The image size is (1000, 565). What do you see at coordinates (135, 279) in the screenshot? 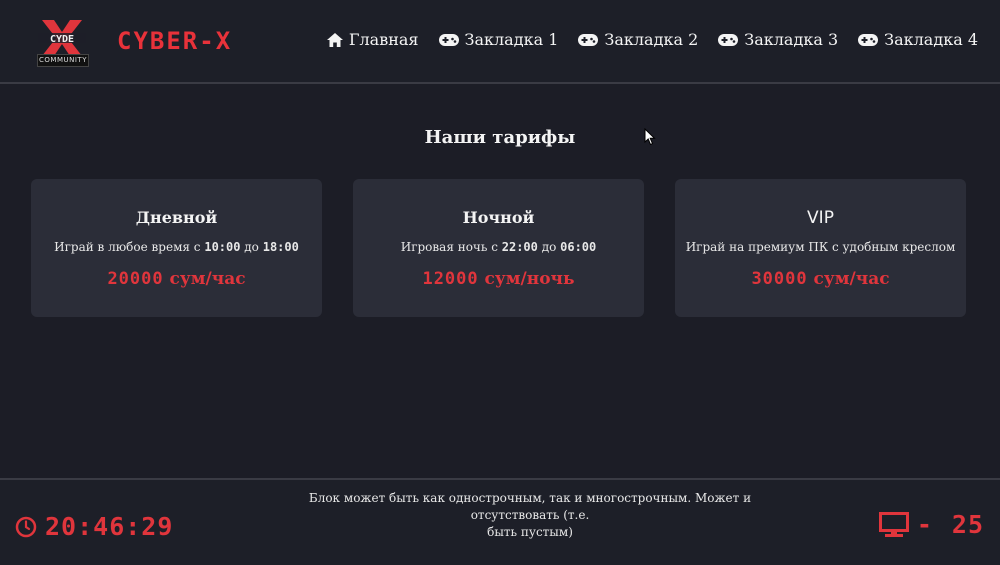
I see `price-value: 20000` at bounding box center [135, 279].